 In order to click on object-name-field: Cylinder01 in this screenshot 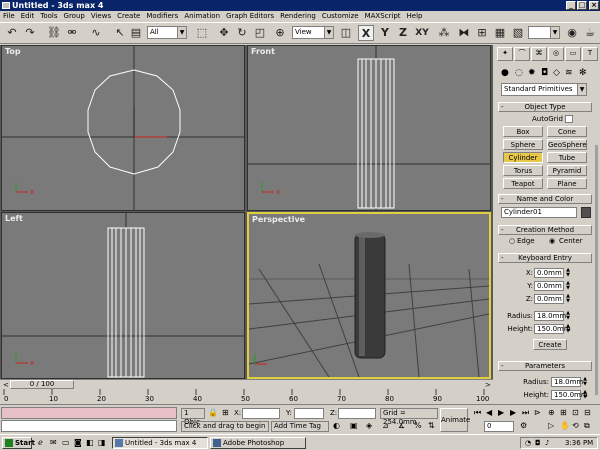, I will do `click(539, 212)`.